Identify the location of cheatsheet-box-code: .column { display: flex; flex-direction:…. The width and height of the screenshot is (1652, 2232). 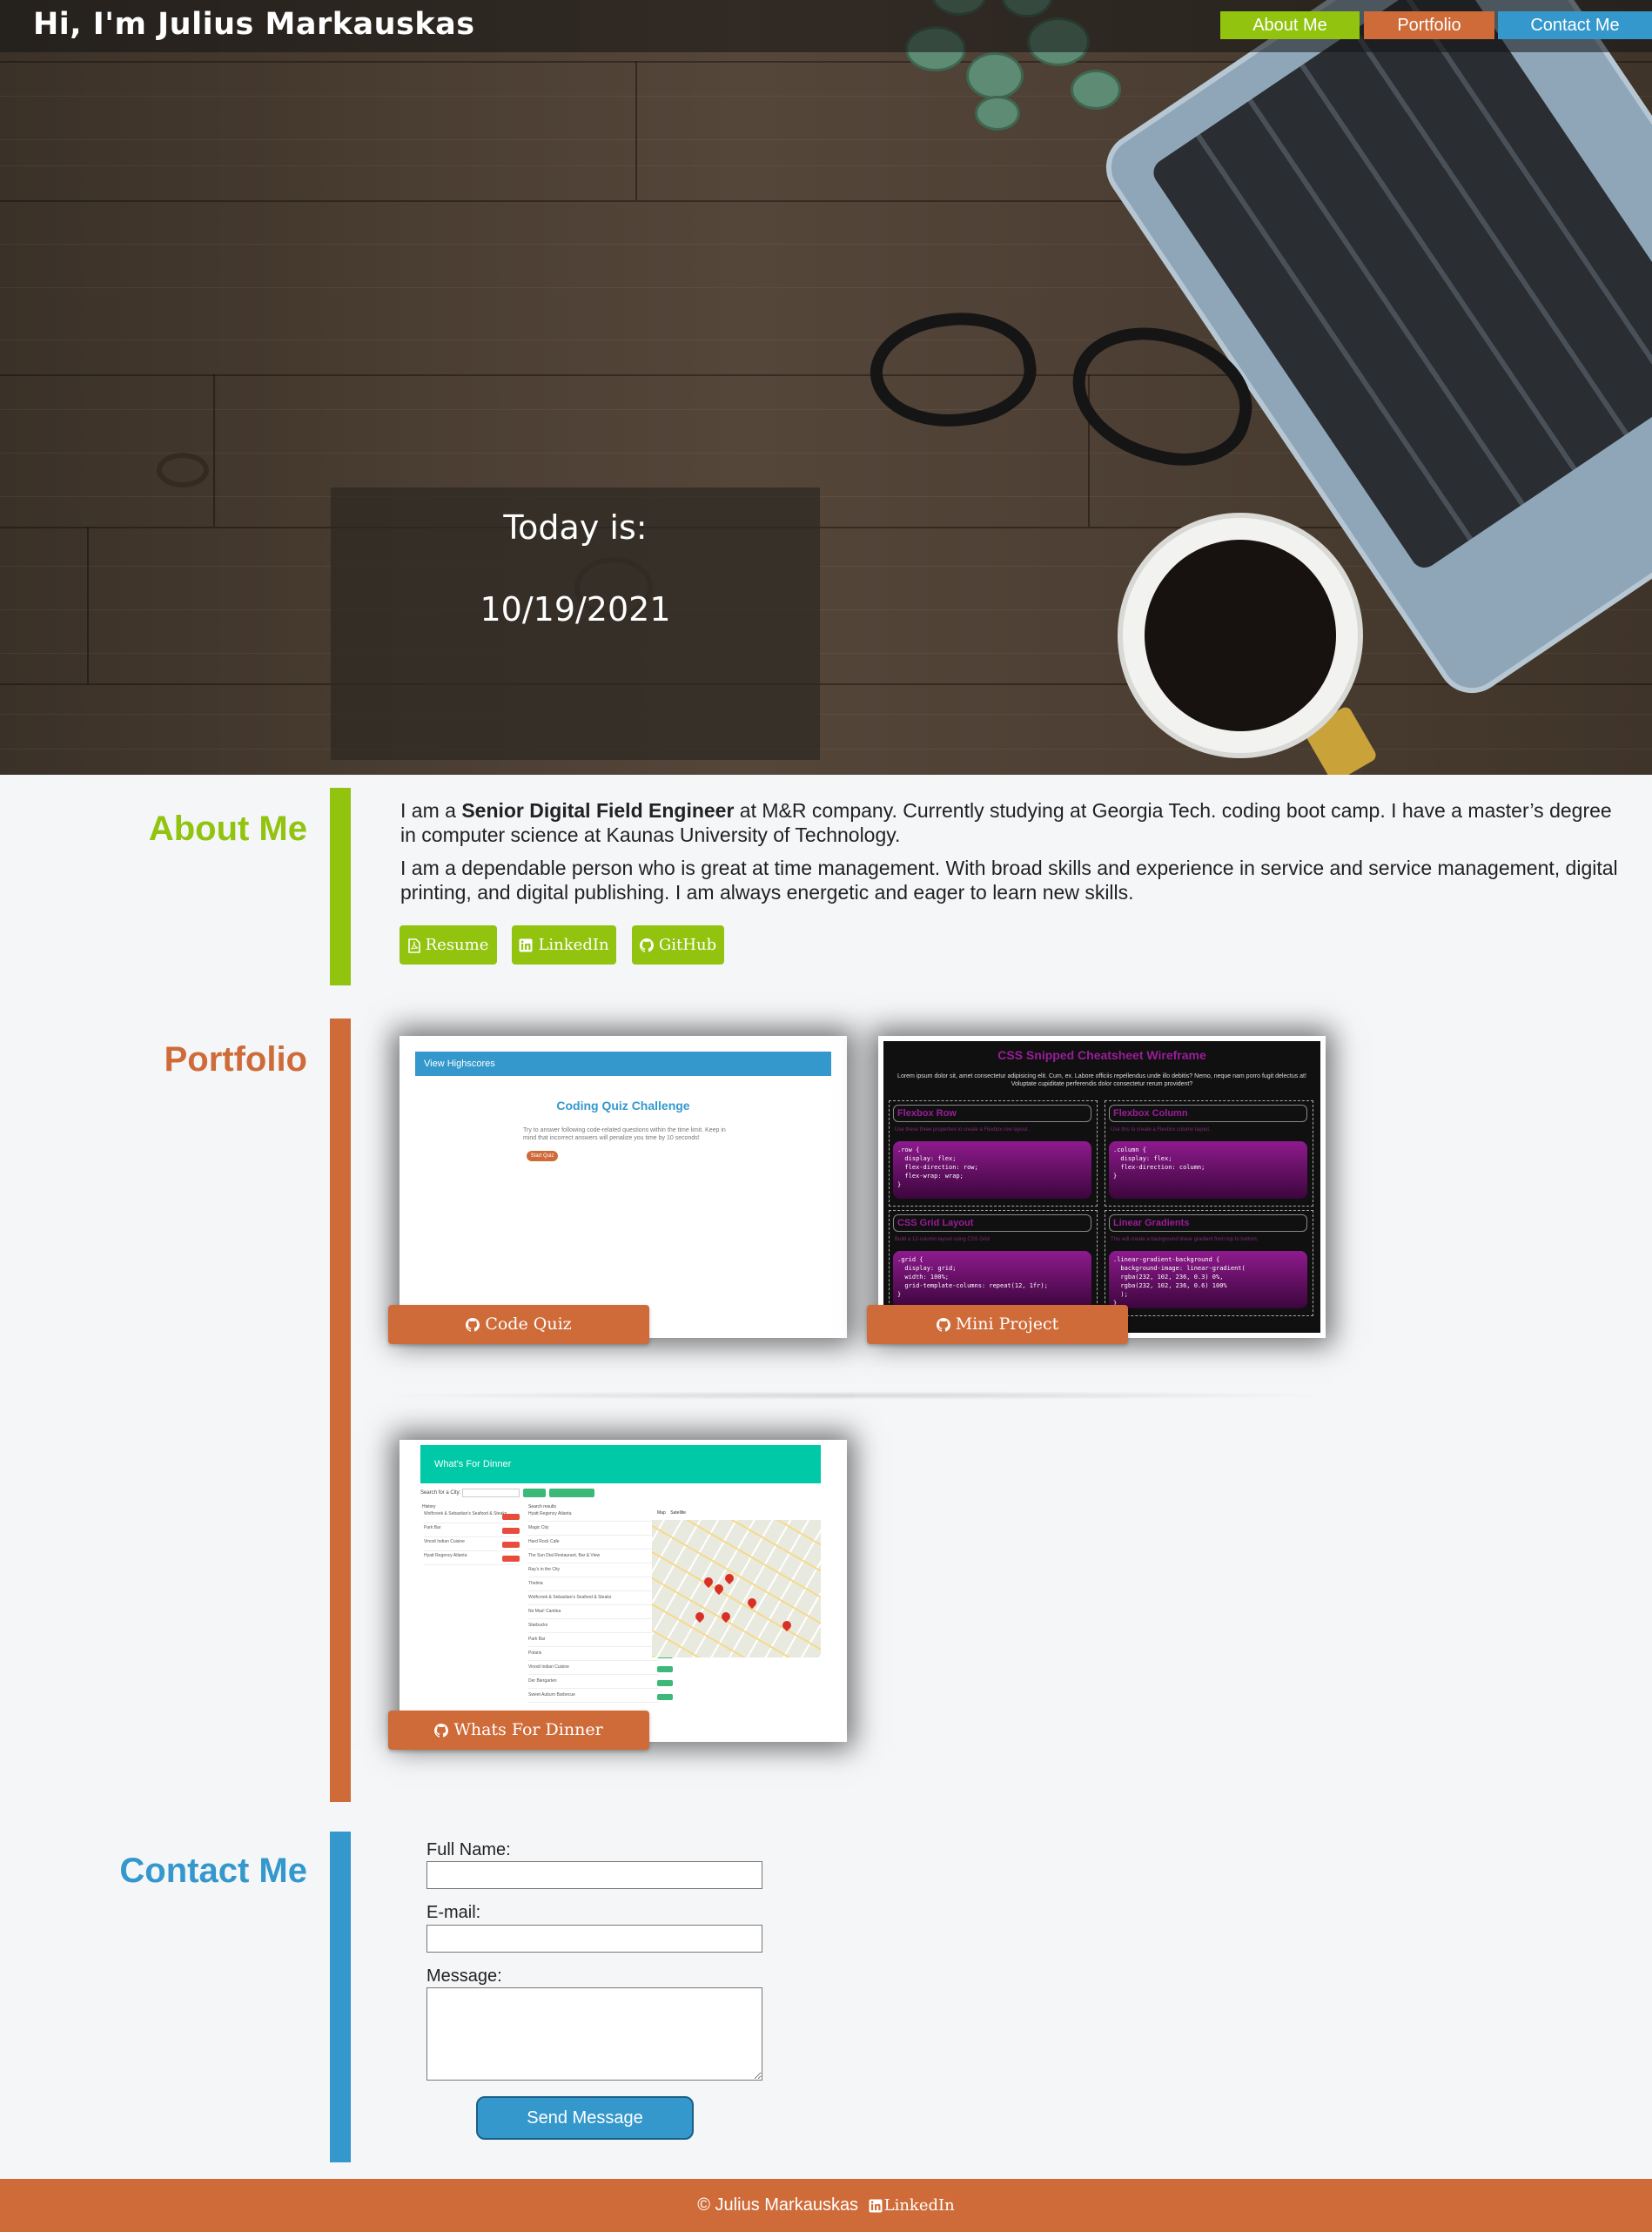
(1208, 1170).